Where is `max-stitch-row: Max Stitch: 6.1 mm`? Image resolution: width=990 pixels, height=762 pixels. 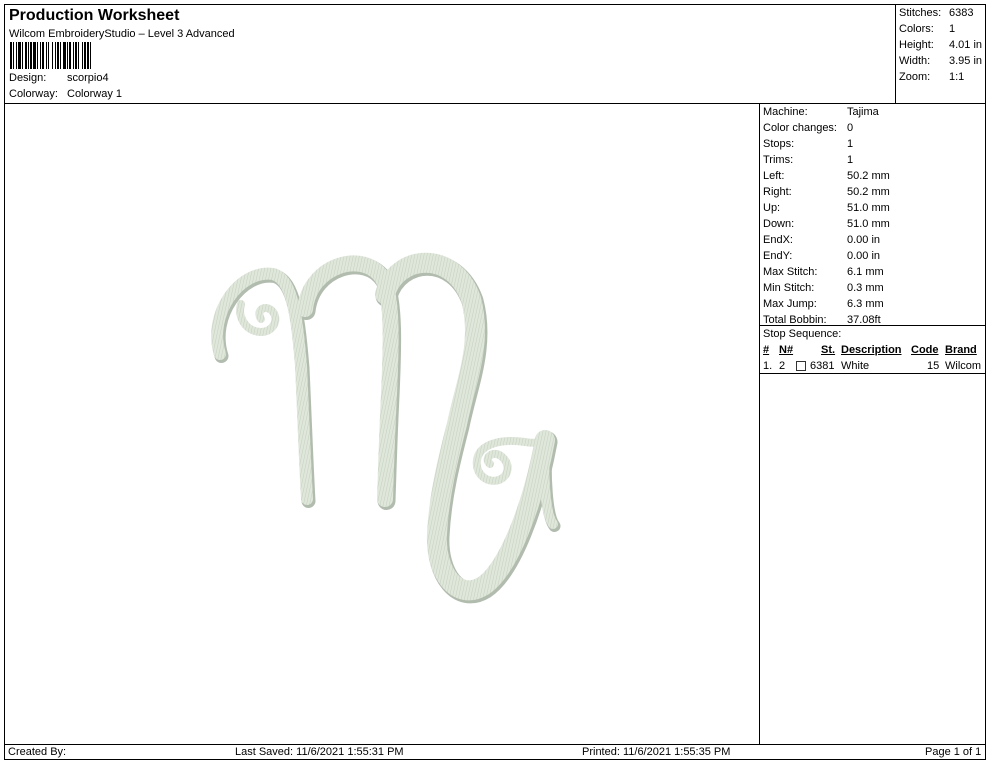 max-stitch-row: Max Stitch: 6.1 mm is located at coordinates (823, 272).